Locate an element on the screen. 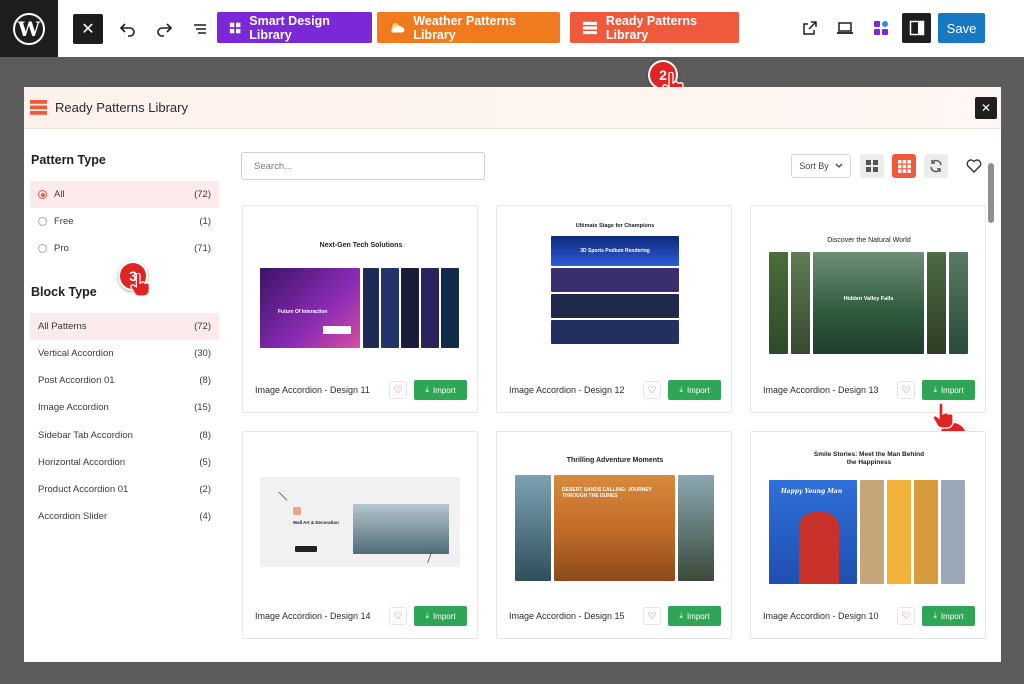 The width and height of the screenshot is (1024, 684). modal-title: Ready Patterns Library is located at coordinates (121, 107).